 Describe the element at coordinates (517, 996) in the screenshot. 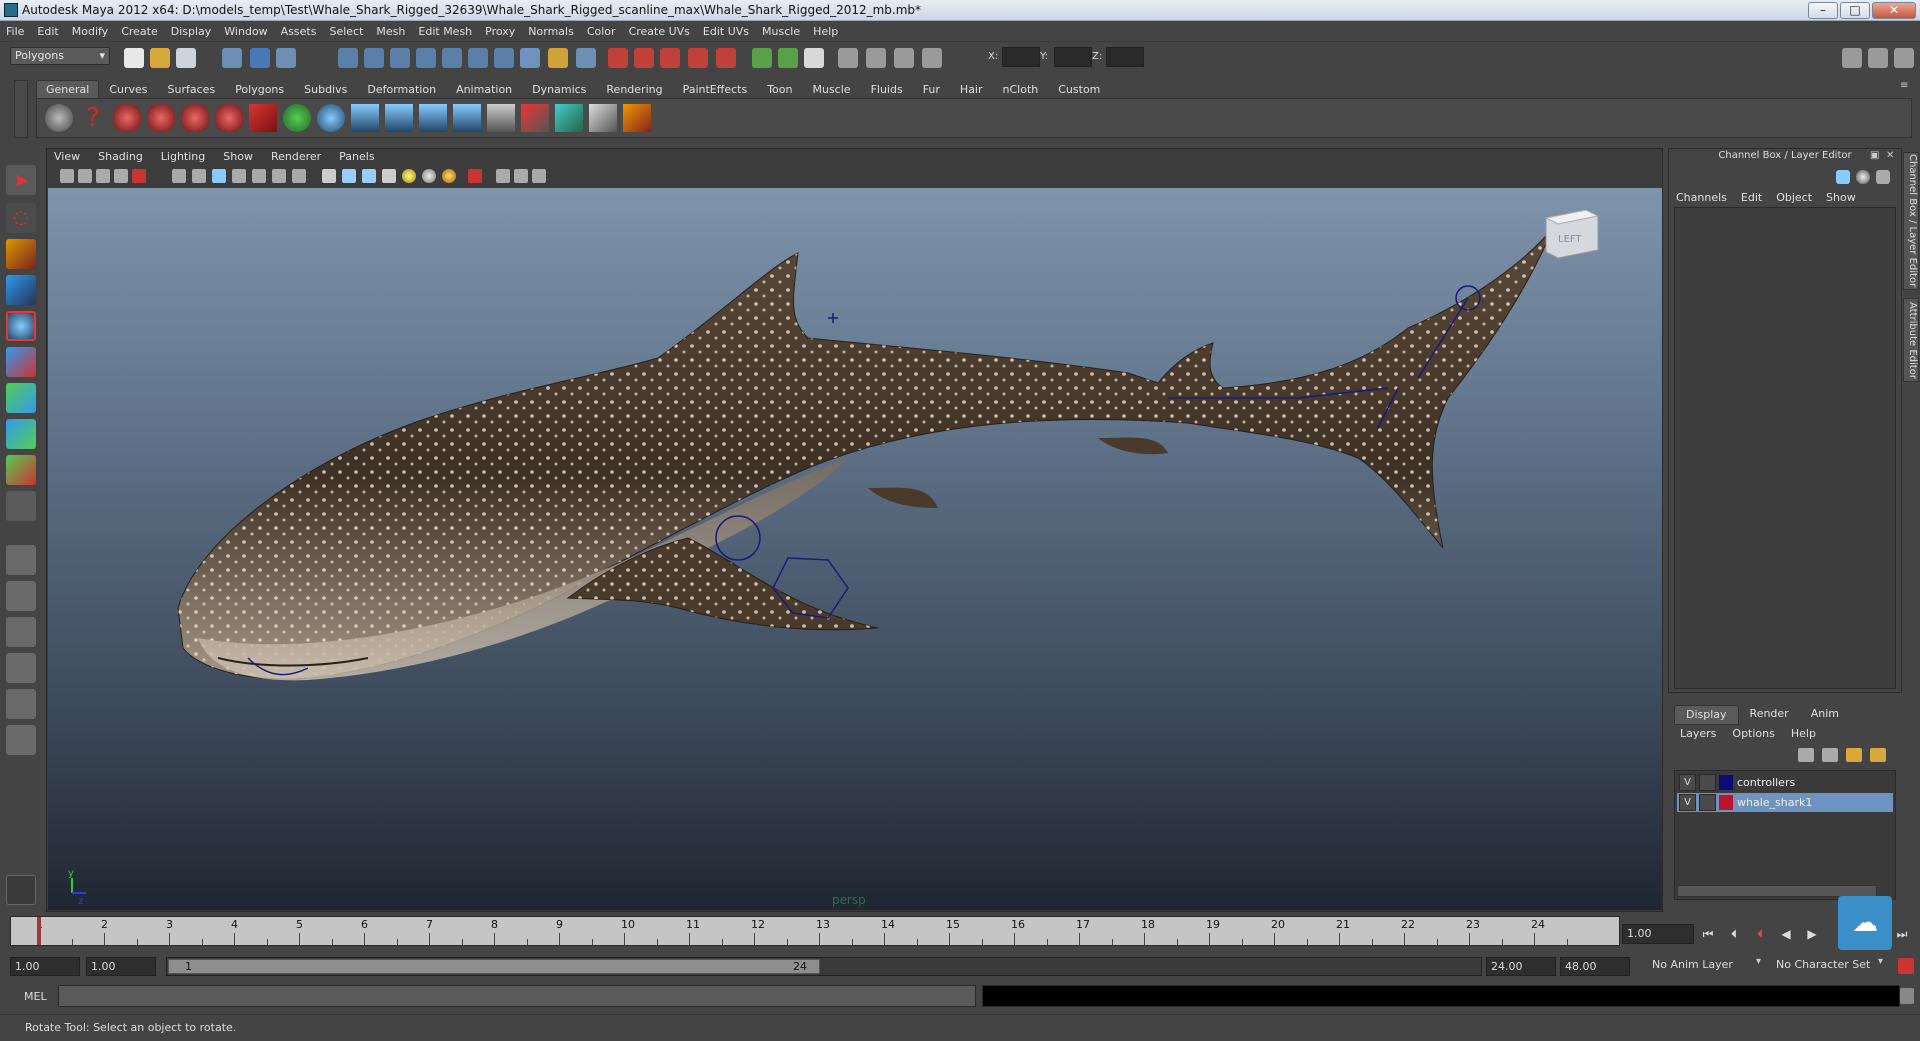

I see `command-input` at that location.